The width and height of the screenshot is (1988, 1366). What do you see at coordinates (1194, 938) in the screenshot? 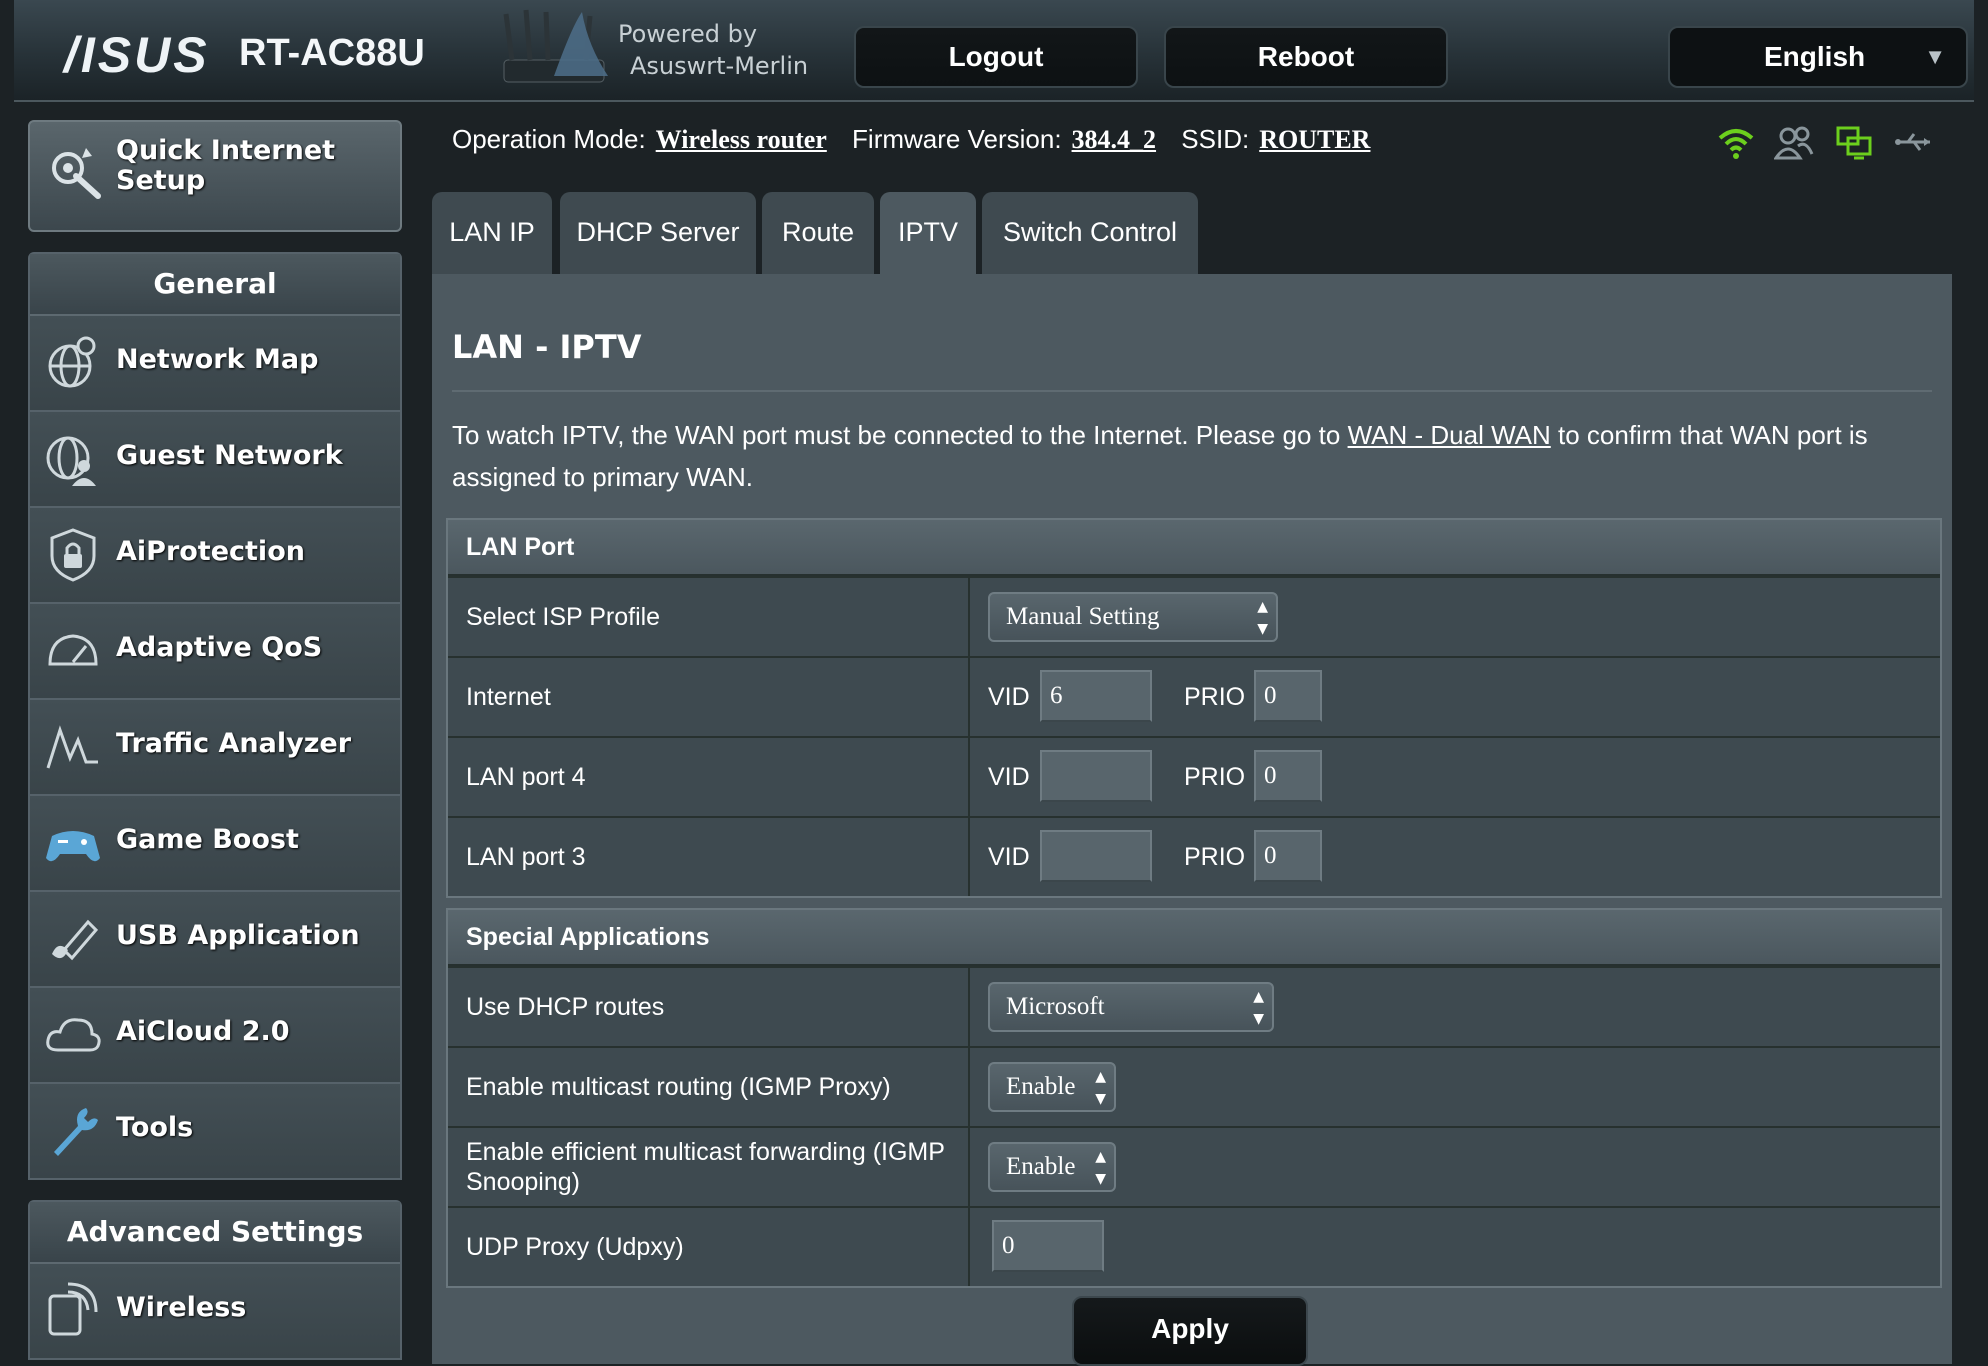
I see `special-applications-heading: Special Applications` at bounding box center [1194, 938].